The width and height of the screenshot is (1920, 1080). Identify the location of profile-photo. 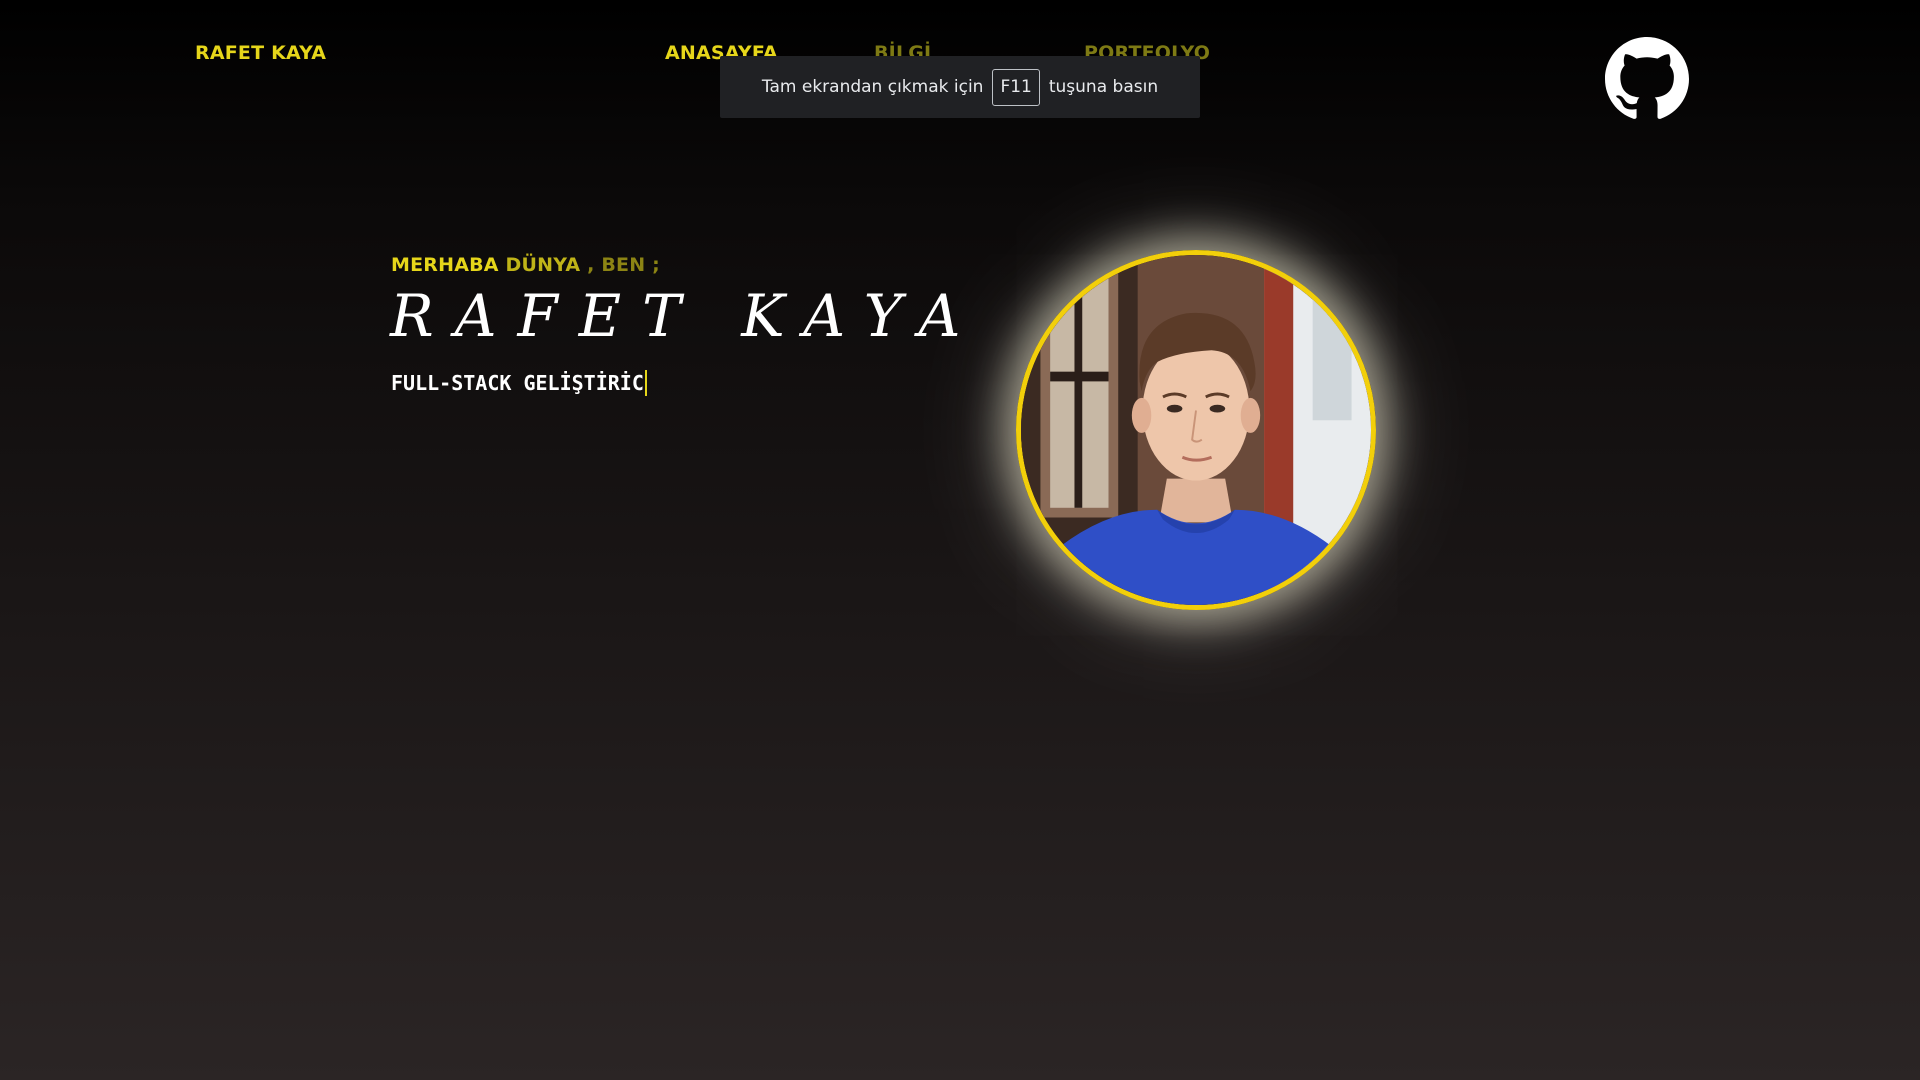
(1196, 430).